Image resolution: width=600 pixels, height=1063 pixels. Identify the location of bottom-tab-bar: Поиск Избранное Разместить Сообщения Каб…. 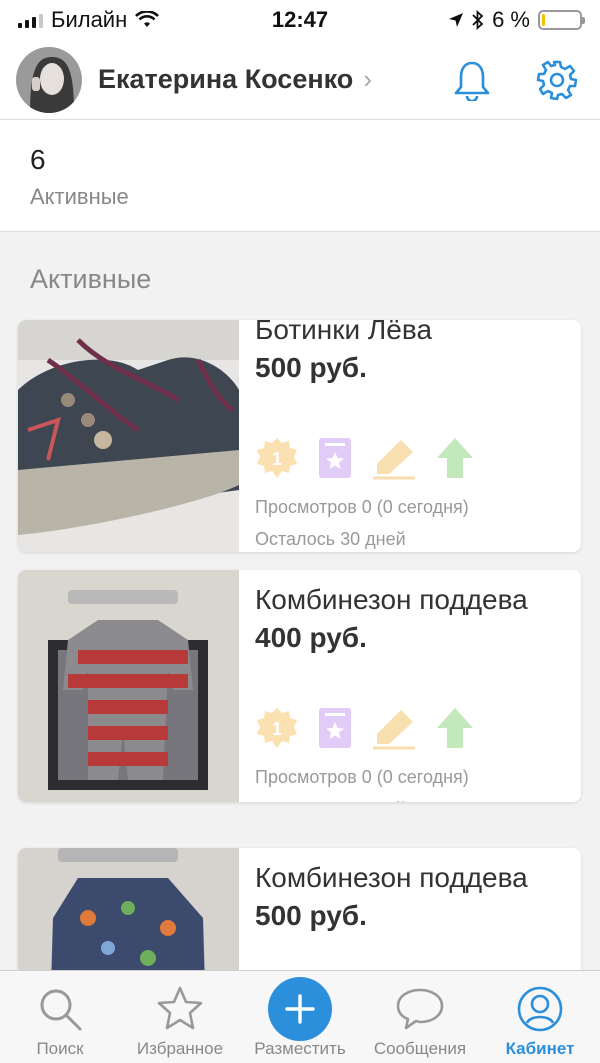
(300, 1016).